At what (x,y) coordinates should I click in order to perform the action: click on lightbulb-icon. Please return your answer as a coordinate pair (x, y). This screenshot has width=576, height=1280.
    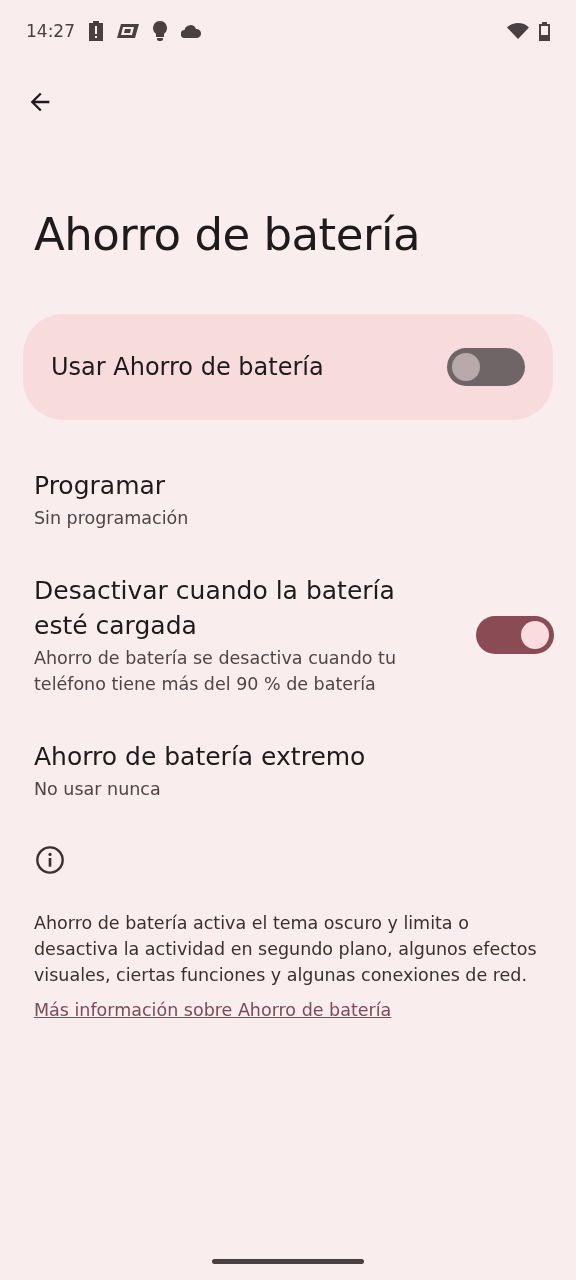
    Looking at the image, I should click on (160, 31).